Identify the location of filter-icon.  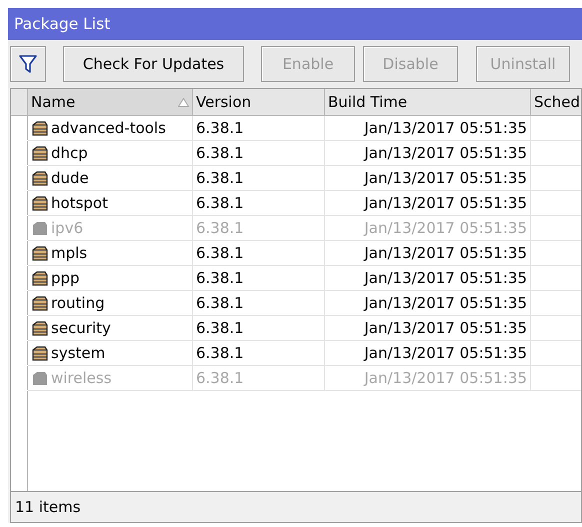
(28, 64).